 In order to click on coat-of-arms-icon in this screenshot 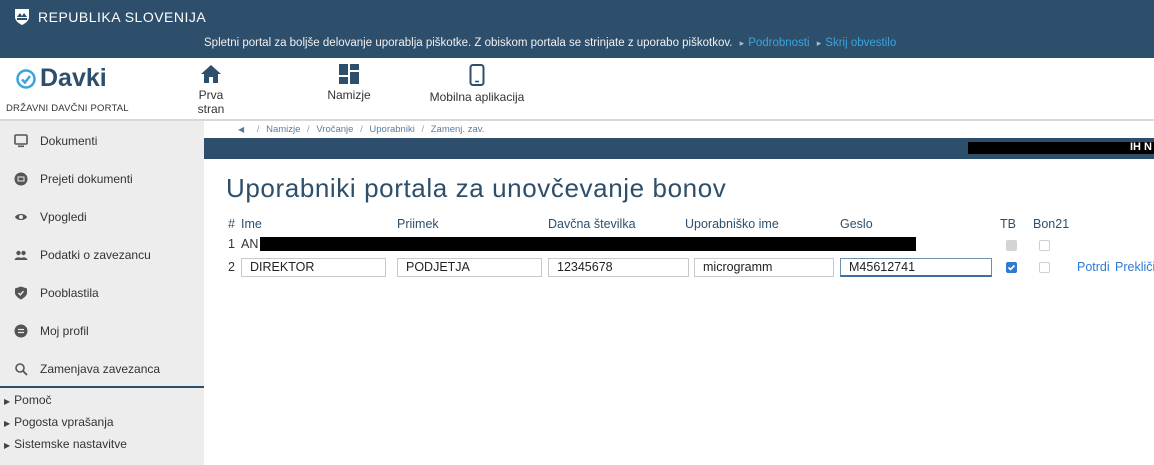, I will do `click(22, 17)`.